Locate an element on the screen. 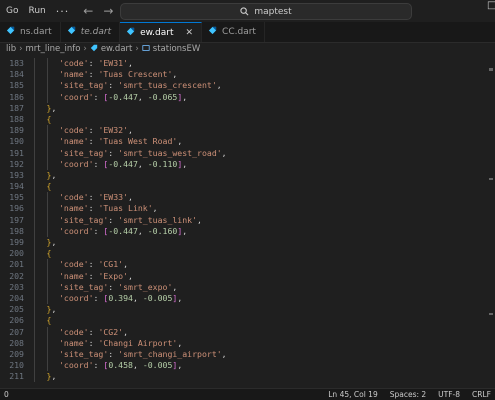 The width and height of the screenshot is (495, 400). line-number: 207 is located at coordinates (16, 331).